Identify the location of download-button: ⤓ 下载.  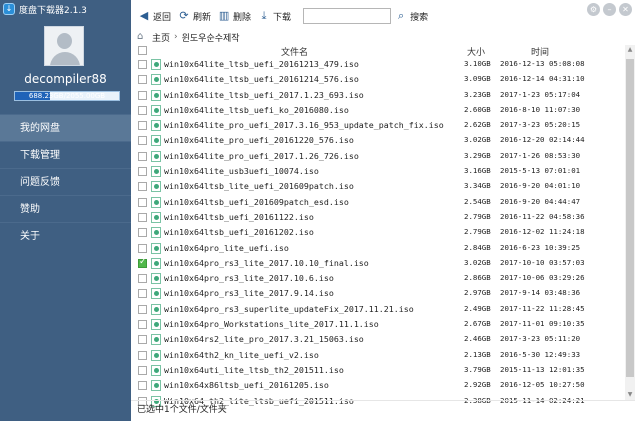
(274, 16).